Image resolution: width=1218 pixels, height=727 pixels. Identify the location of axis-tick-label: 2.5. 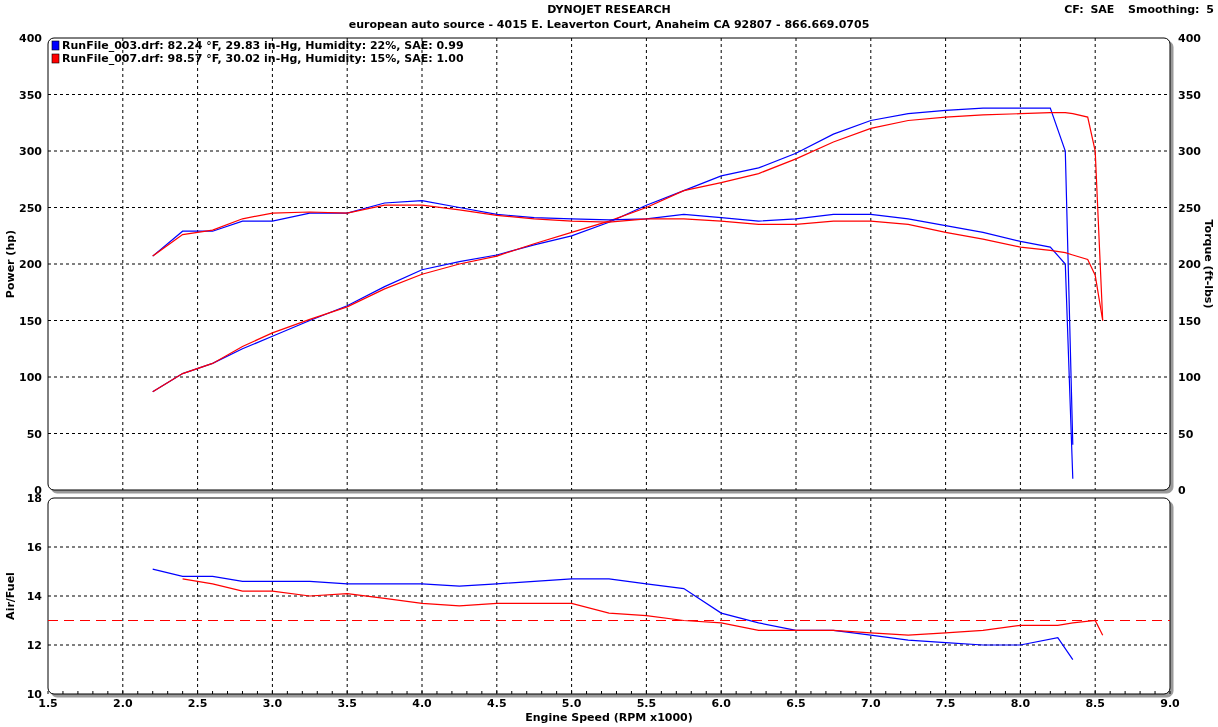
(197, 703).